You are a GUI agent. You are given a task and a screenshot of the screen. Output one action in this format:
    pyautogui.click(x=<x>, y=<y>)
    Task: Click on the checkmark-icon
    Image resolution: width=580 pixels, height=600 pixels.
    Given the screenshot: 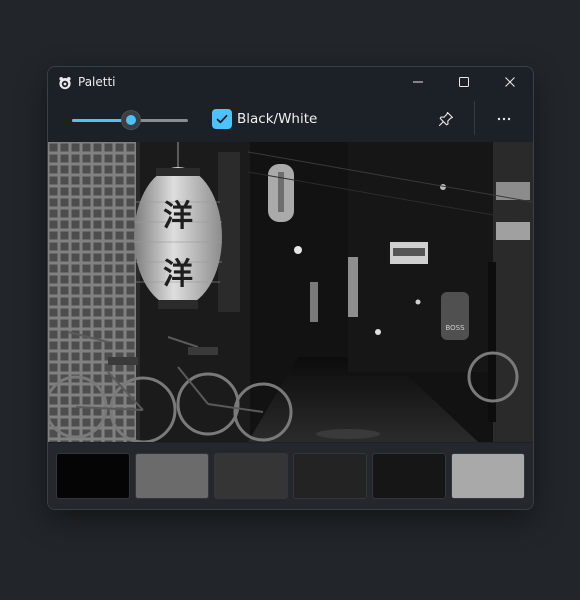 What is the action you would take?
    pyautogui.click(x=222, y=119)
    